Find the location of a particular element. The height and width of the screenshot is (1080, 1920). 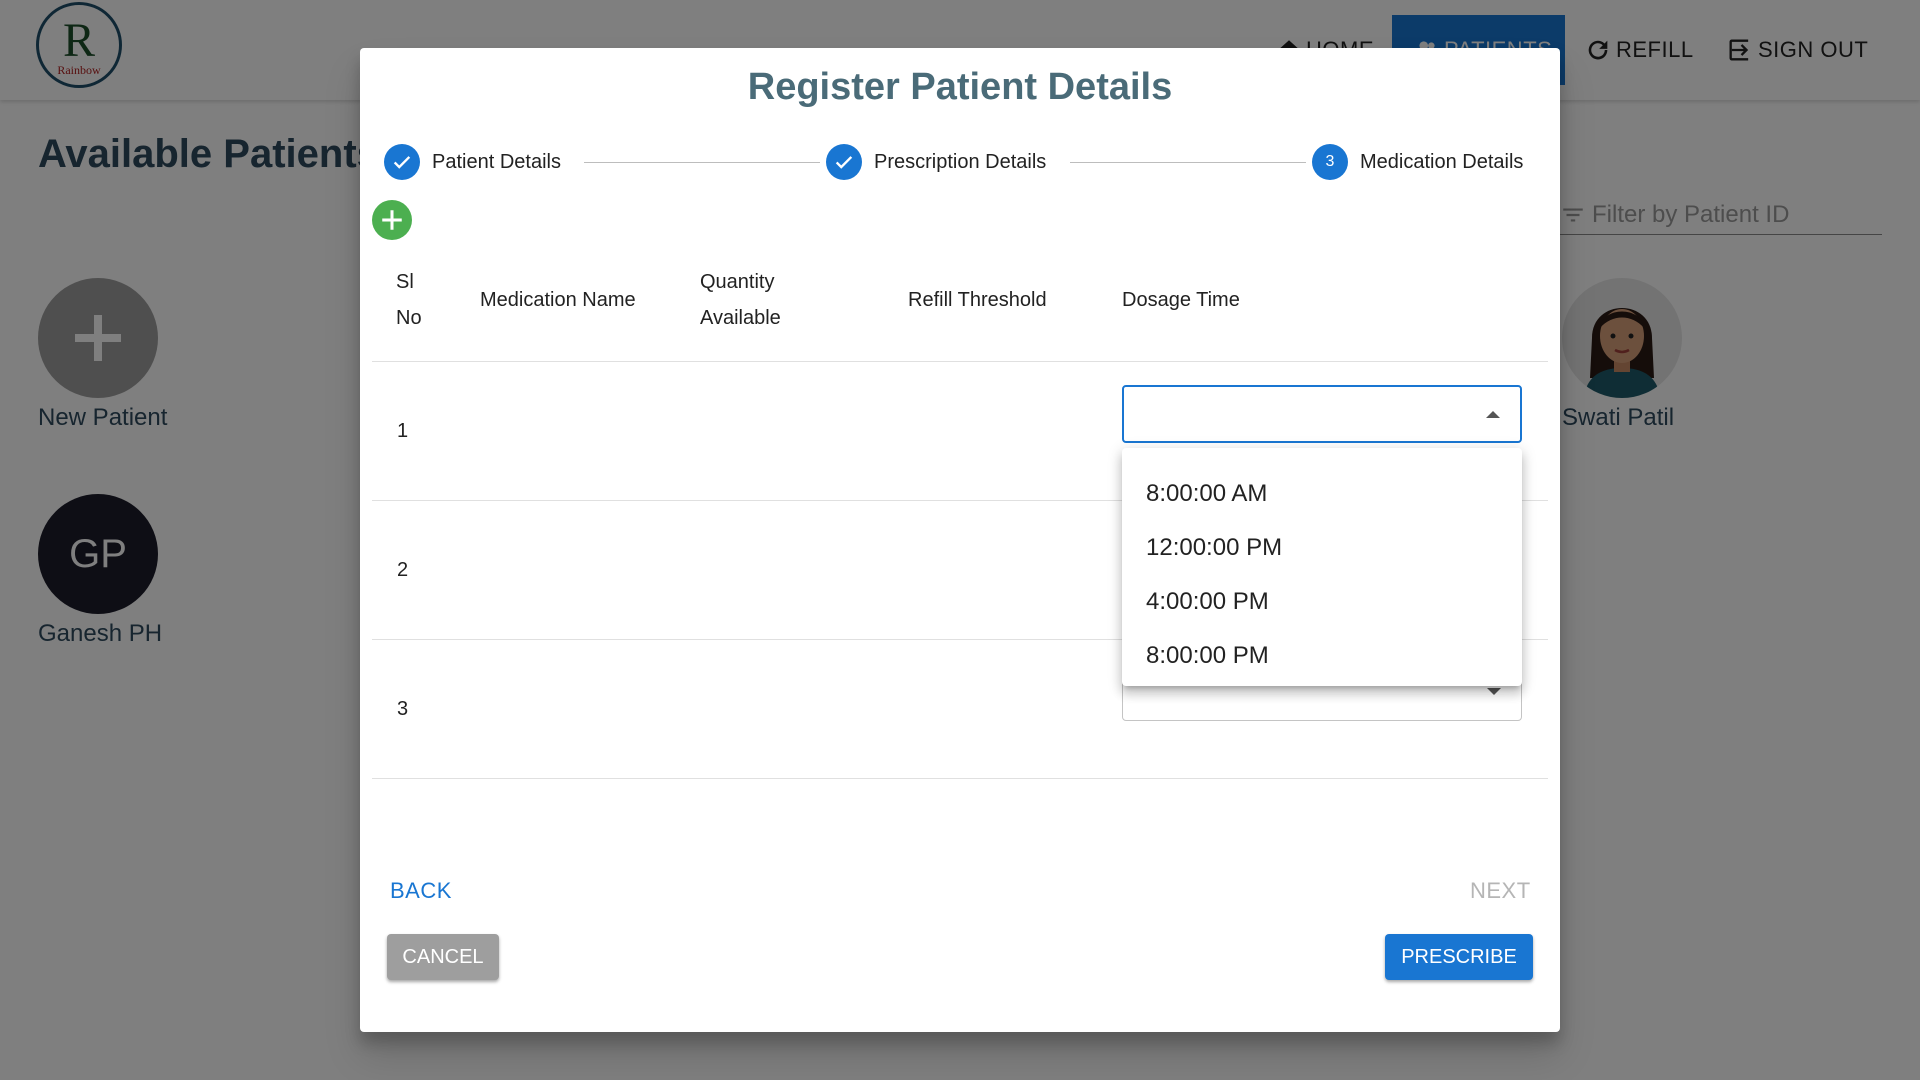

header-sl-no: Sl No is located at coordinates (409, 300).